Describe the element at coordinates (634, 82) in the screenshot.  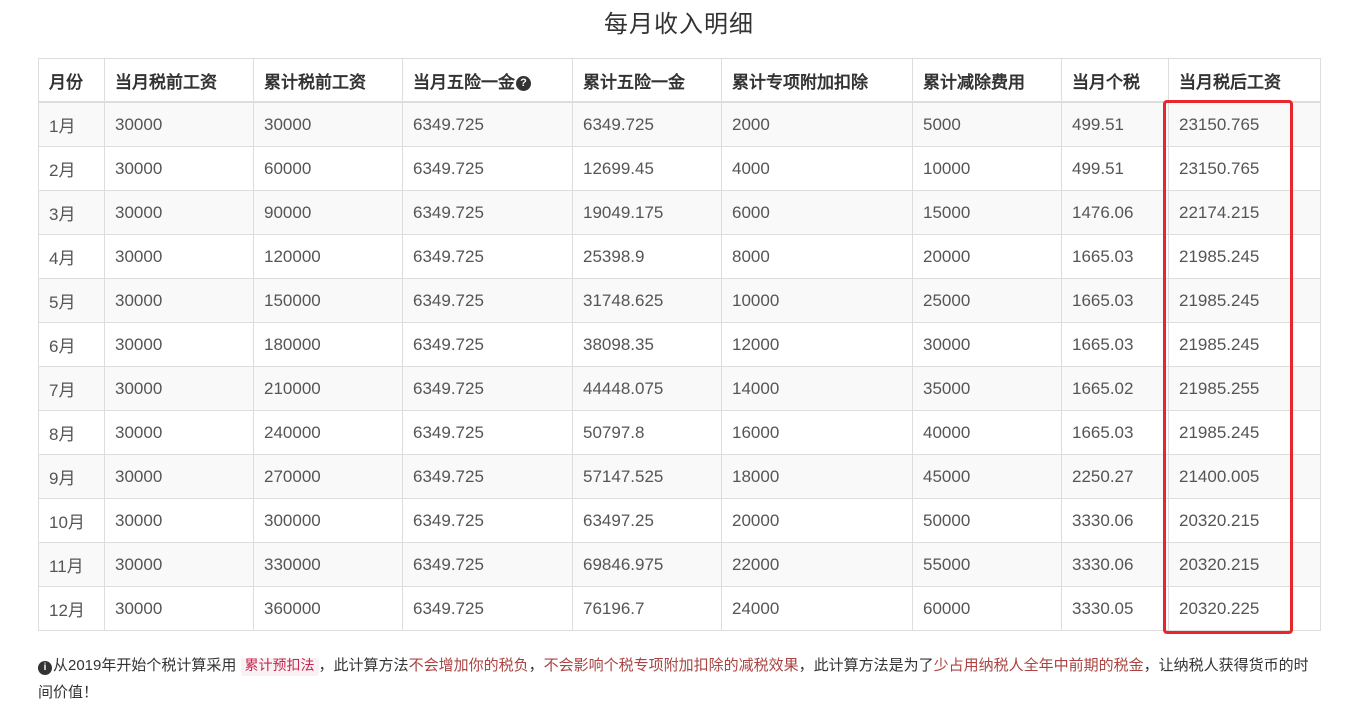
I see `header-label: 累计五险一金` at that location.